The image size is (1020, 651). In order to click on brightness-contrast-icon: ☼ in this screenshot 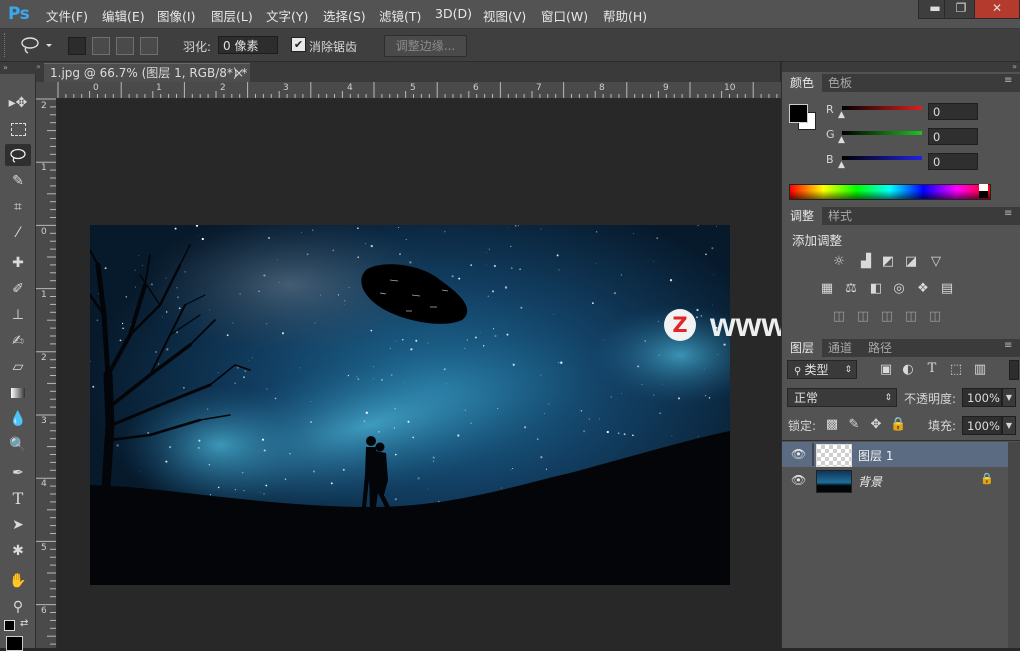, I will do `click(839, 262)`.